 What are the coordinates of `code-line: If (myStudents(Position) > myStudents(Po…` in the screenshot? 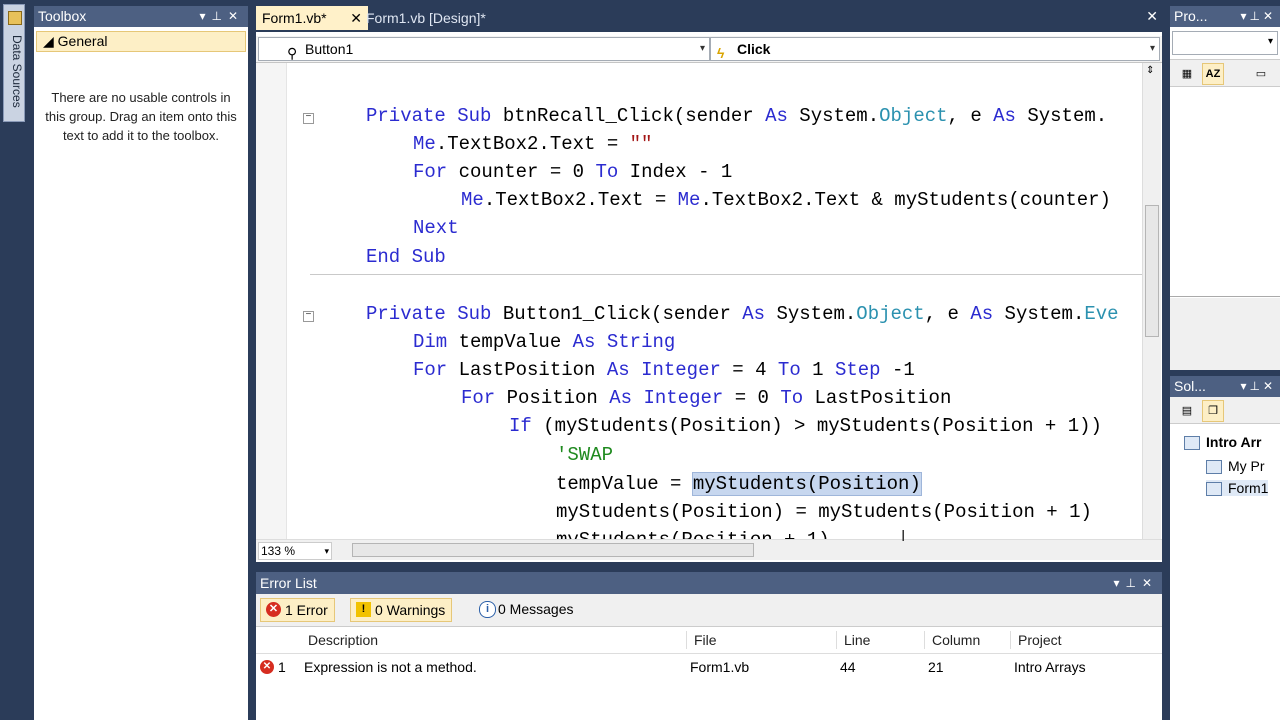 It's located at (805, 426).